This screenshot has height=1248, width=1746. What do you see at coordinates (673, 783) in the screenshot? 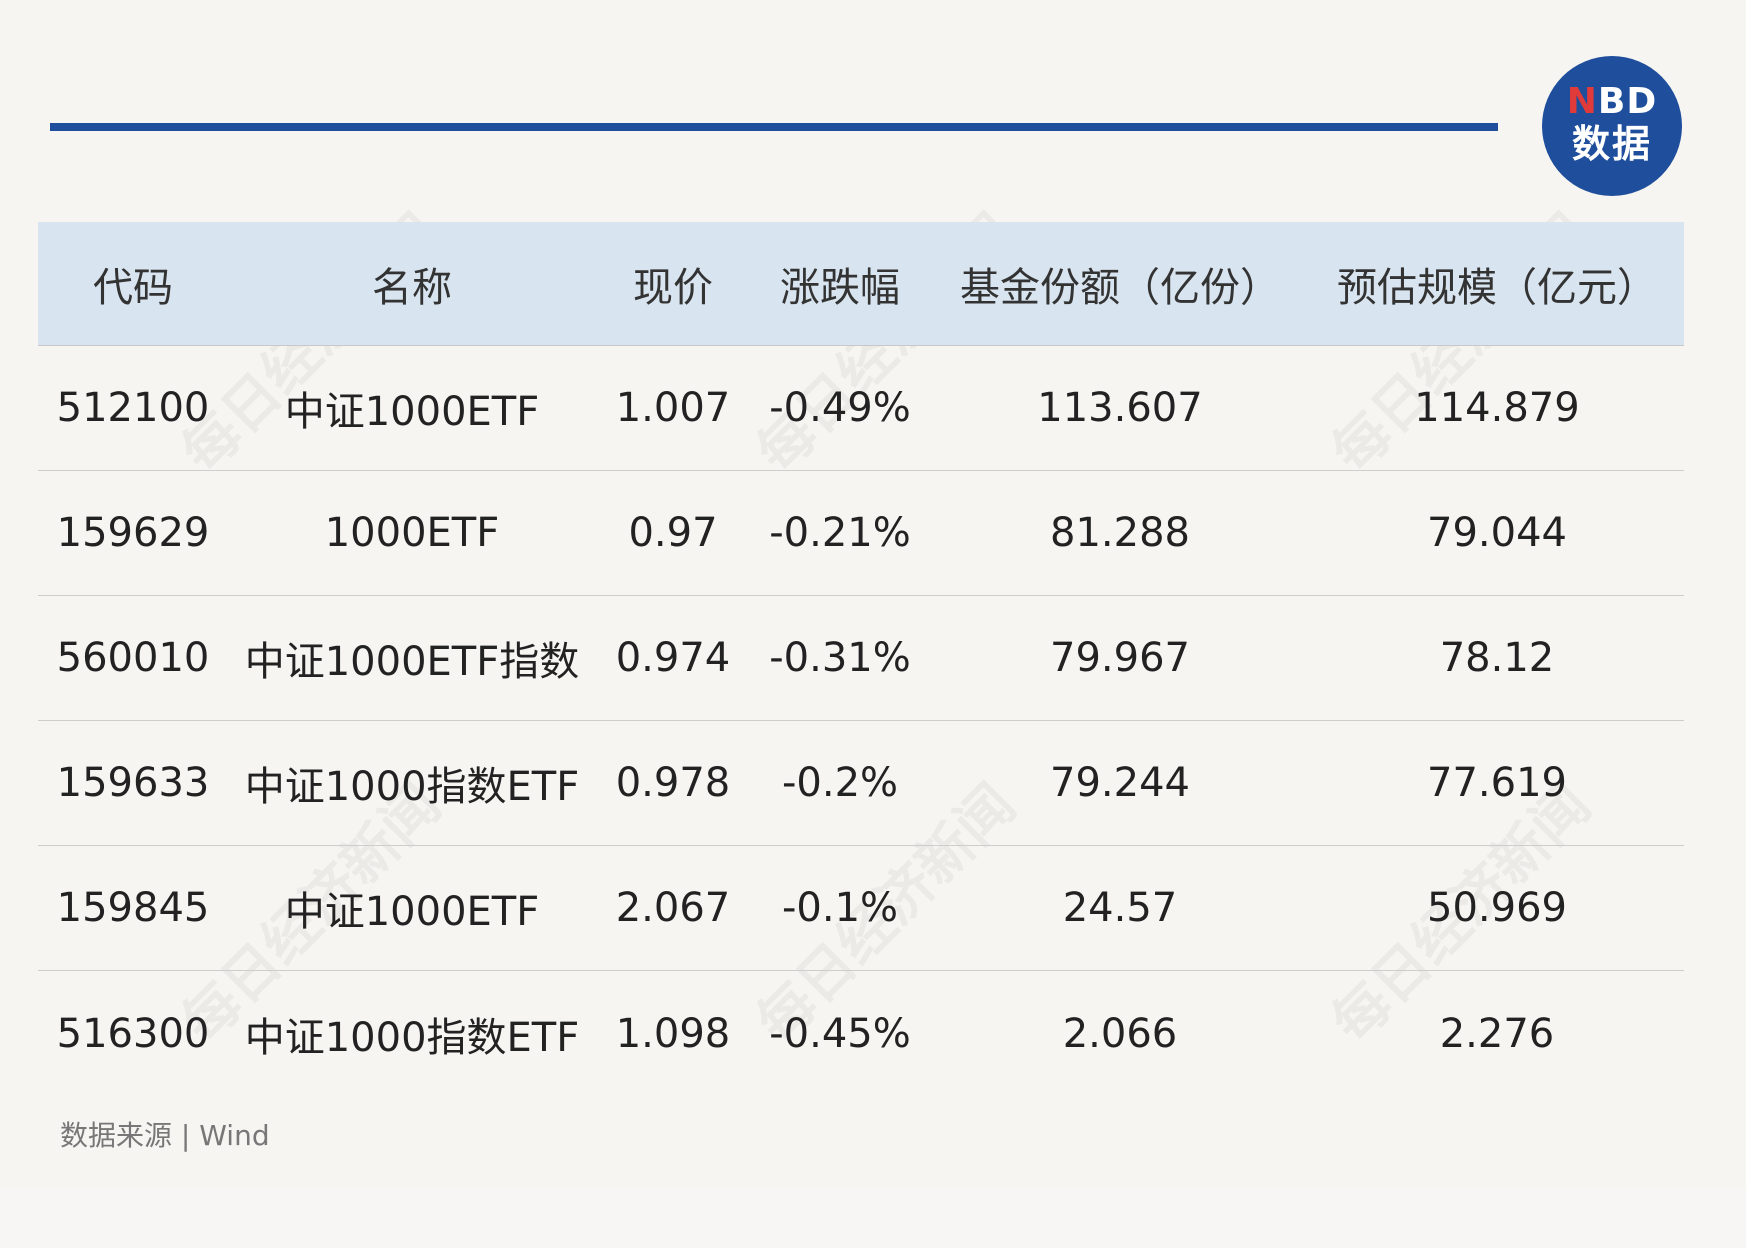
I see `cell-price: 0.978` at bounding box center [673, 783].